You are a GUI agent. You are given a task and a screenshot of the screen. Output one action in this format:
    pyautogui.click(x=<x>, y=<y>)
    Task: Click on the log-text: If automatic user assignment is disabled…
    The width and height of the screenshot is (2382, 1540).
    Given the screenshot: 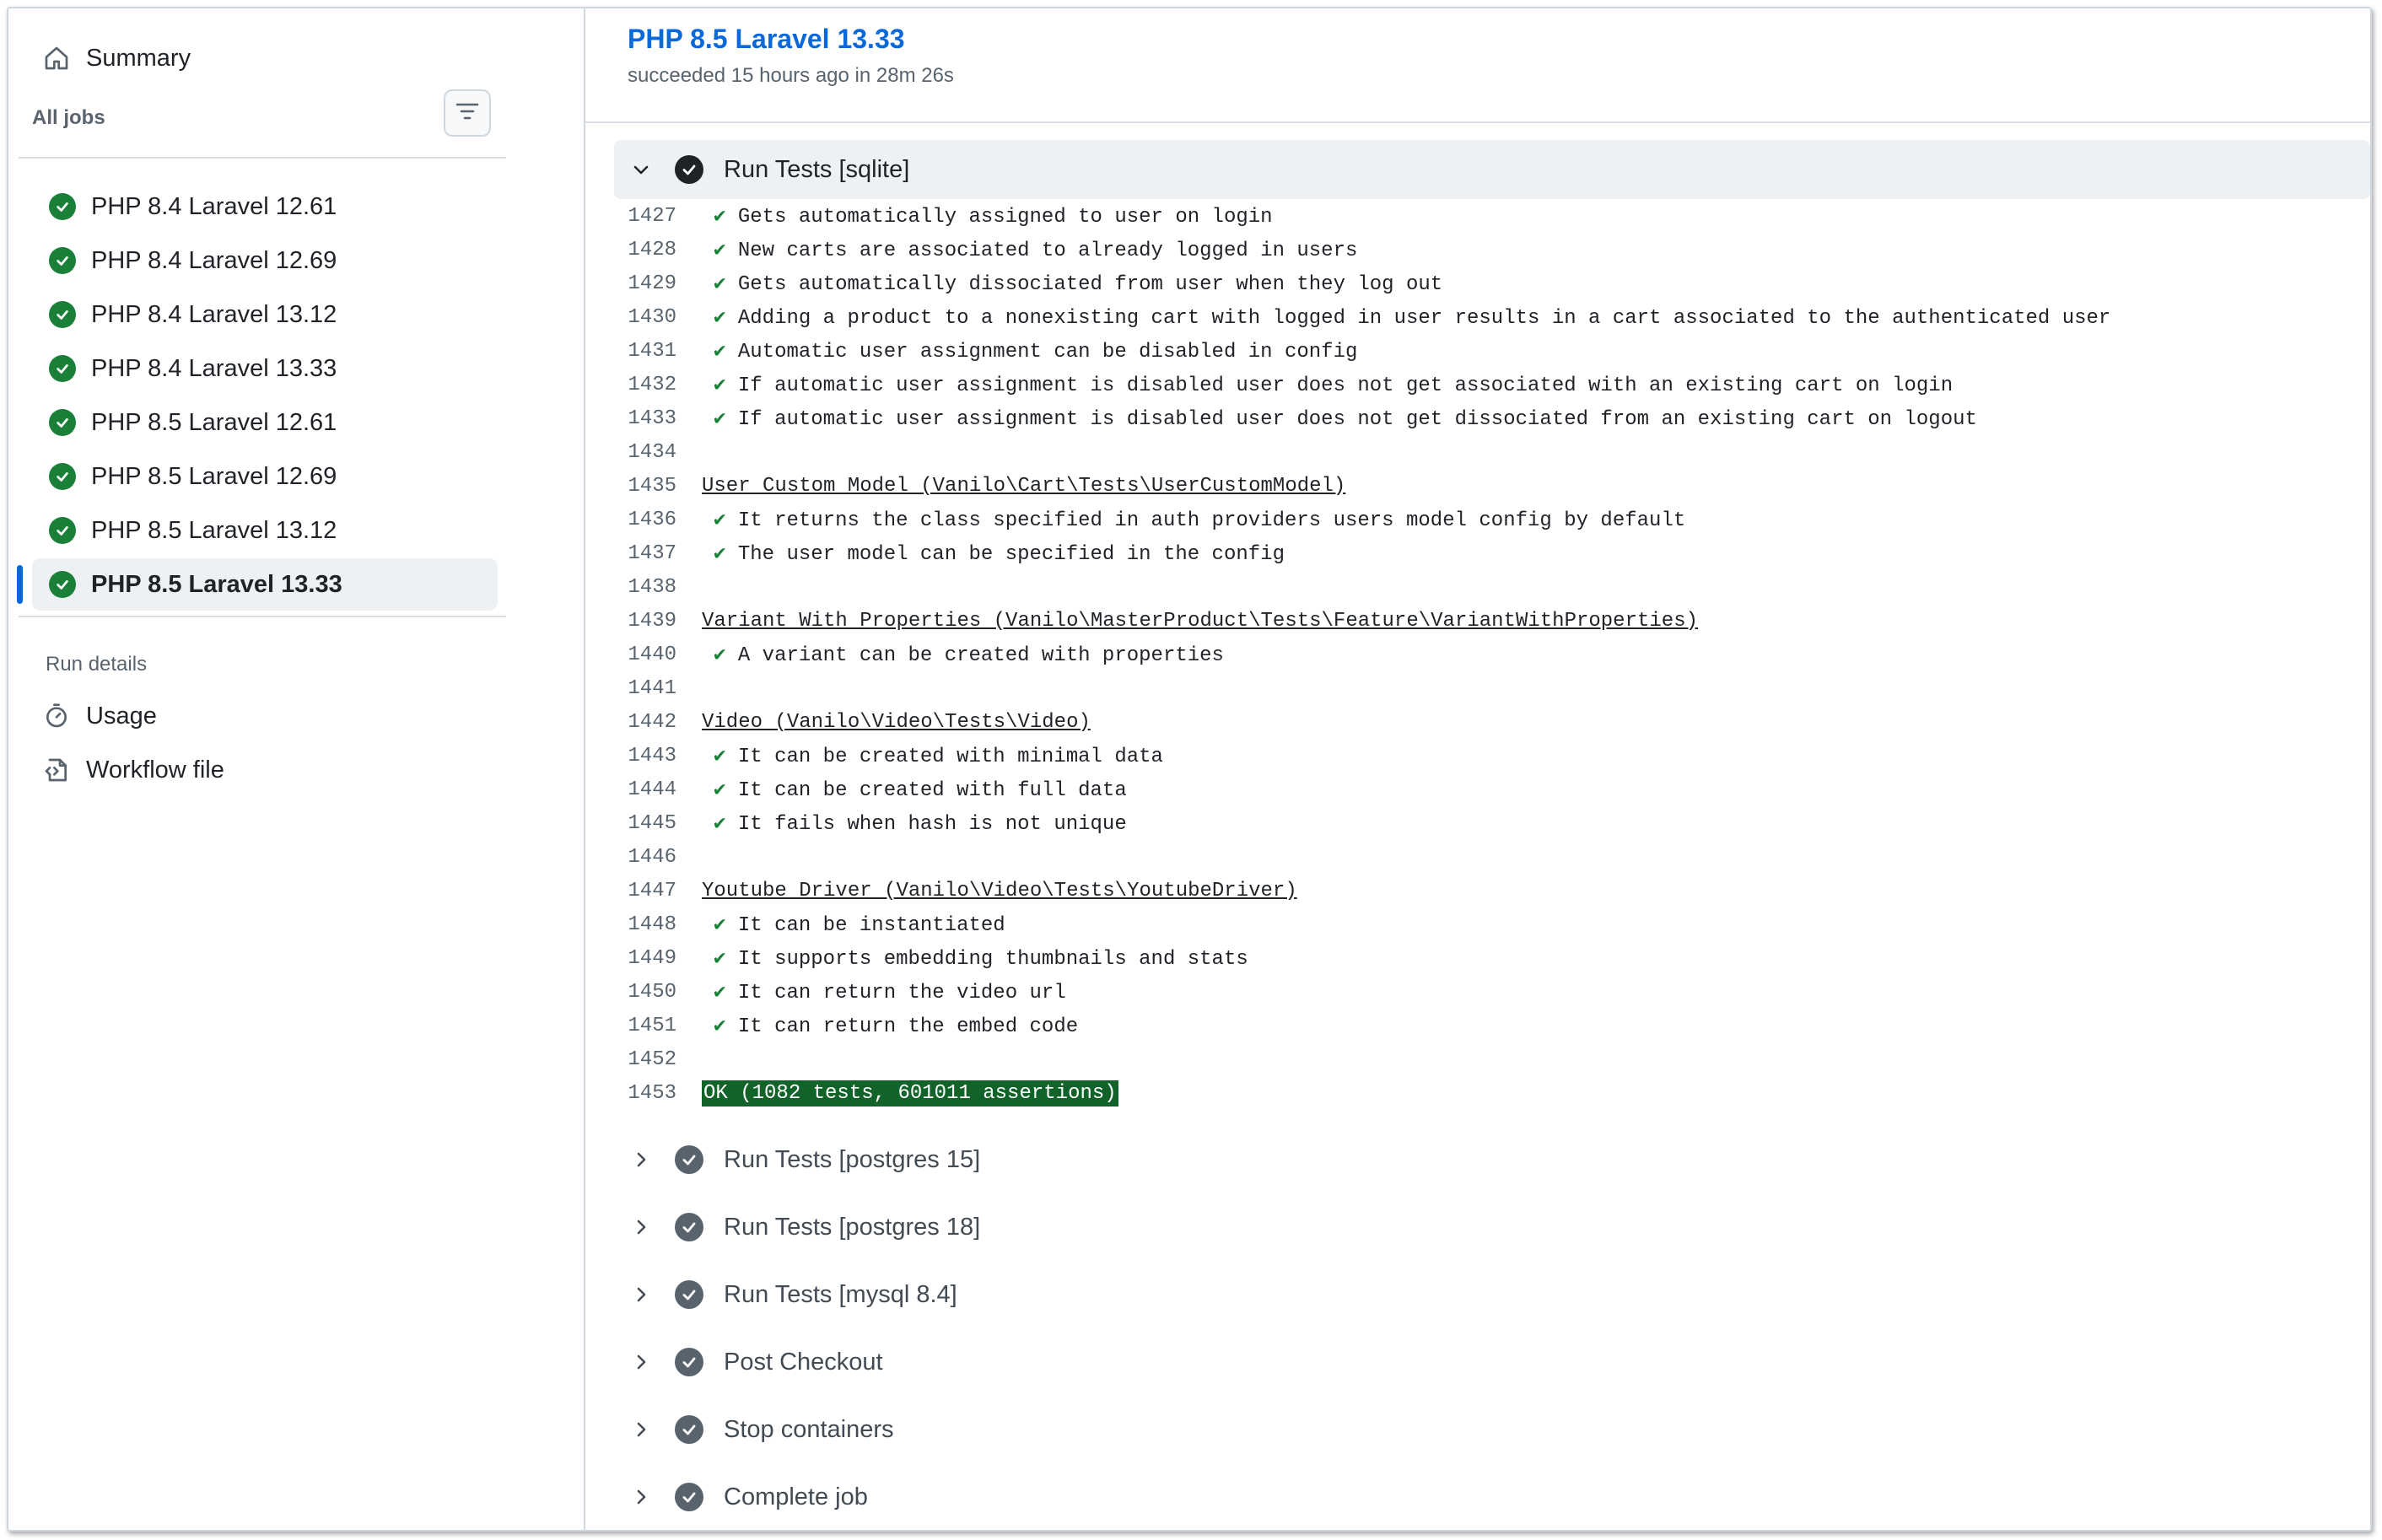 What is the action you would take?
    pyautogui.click(x=1345, y=386)
    